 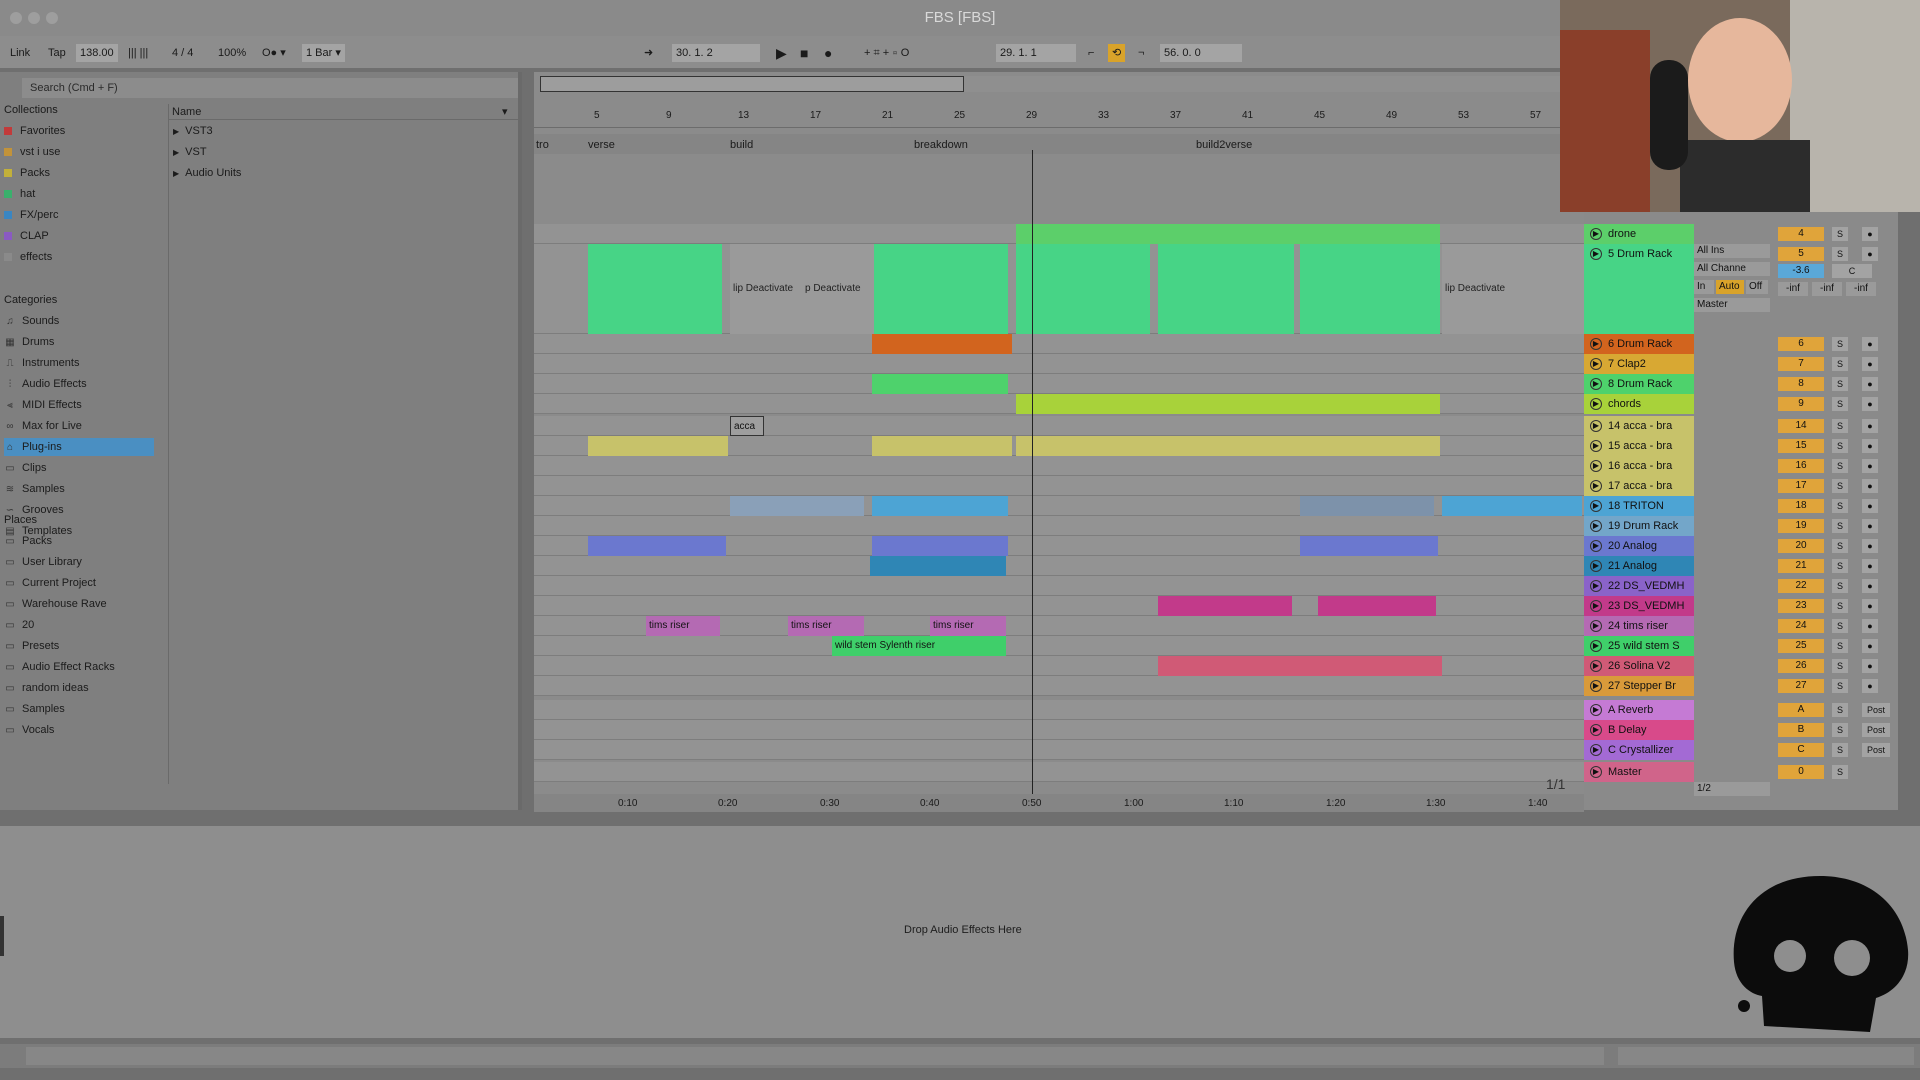 I want to click on arrangement-clip: lip Deactivate, so click(x=1517, y=289).